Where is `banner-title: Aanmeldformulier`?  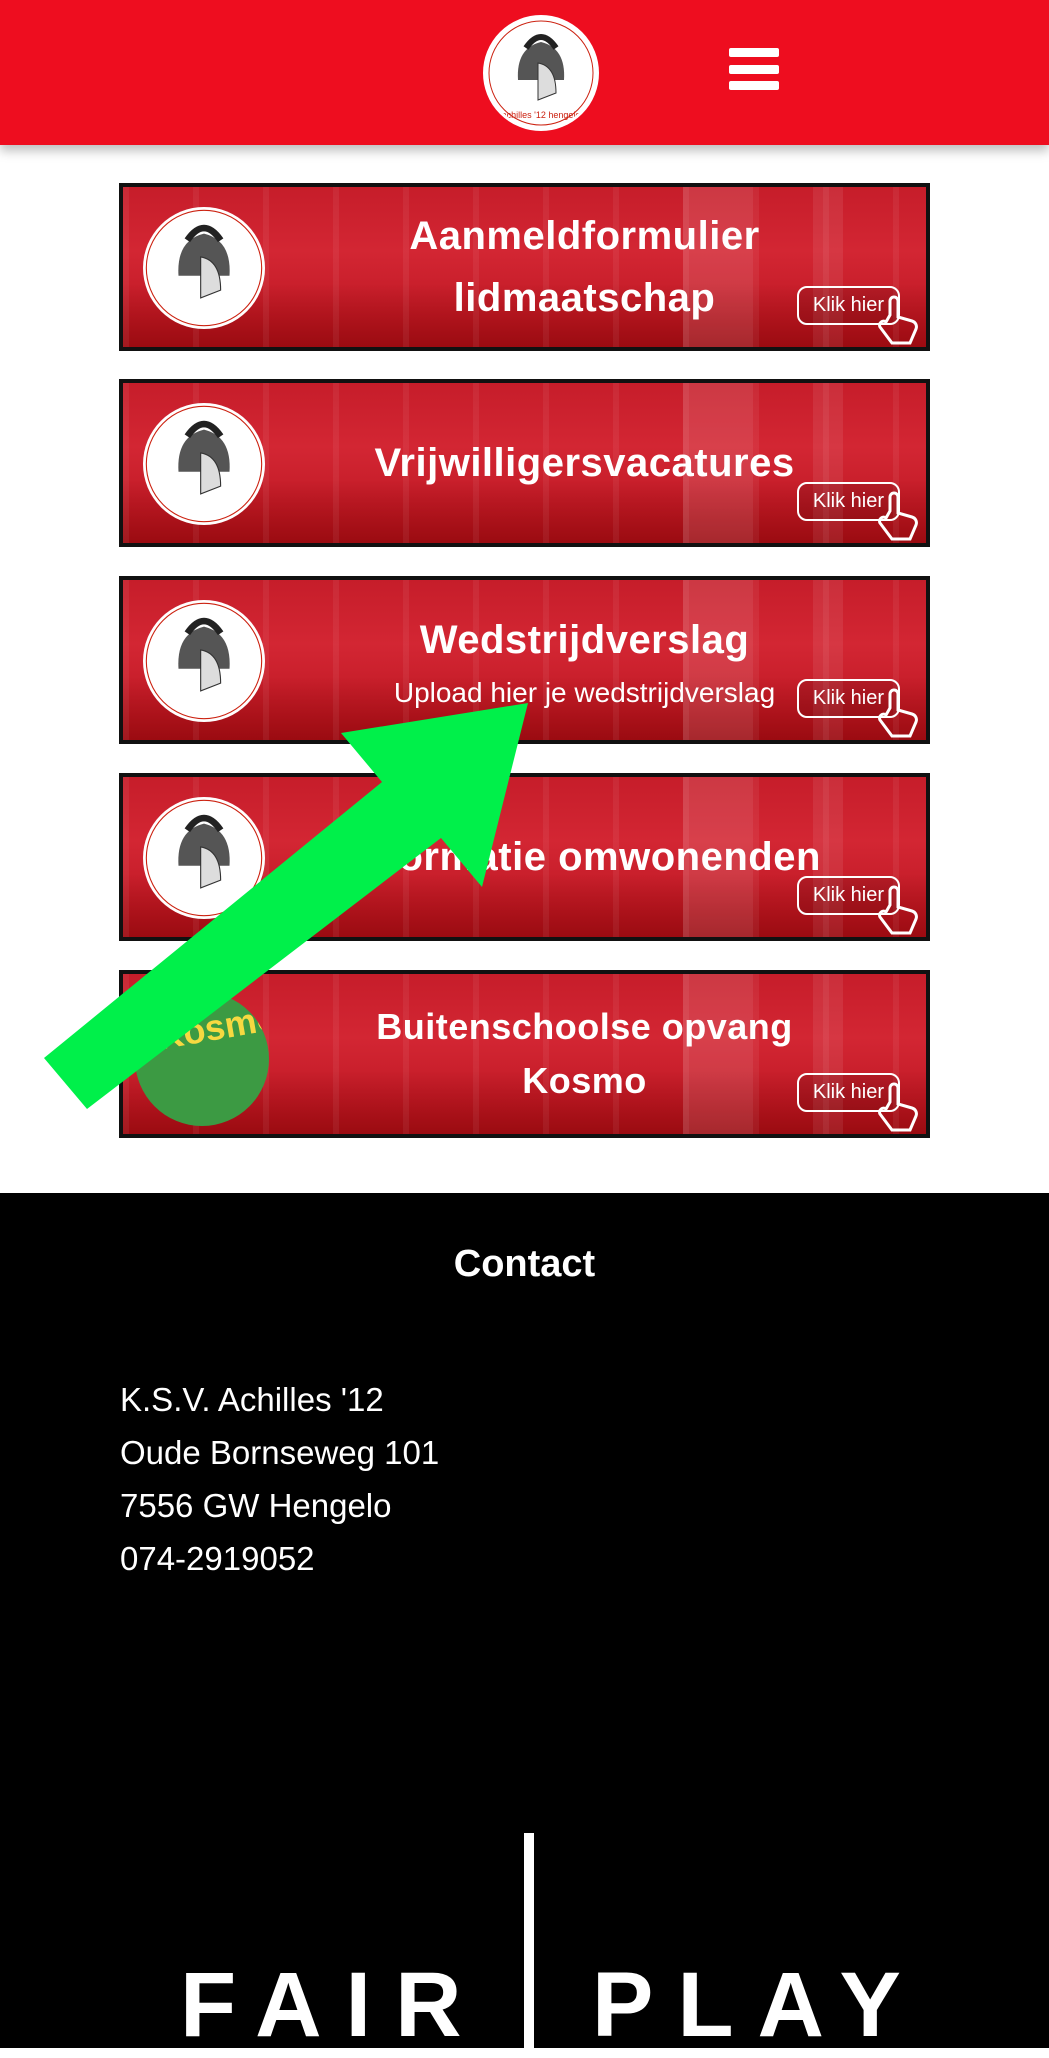 banner-title: Aanmeldformulier is located at coordinates (584, 236).